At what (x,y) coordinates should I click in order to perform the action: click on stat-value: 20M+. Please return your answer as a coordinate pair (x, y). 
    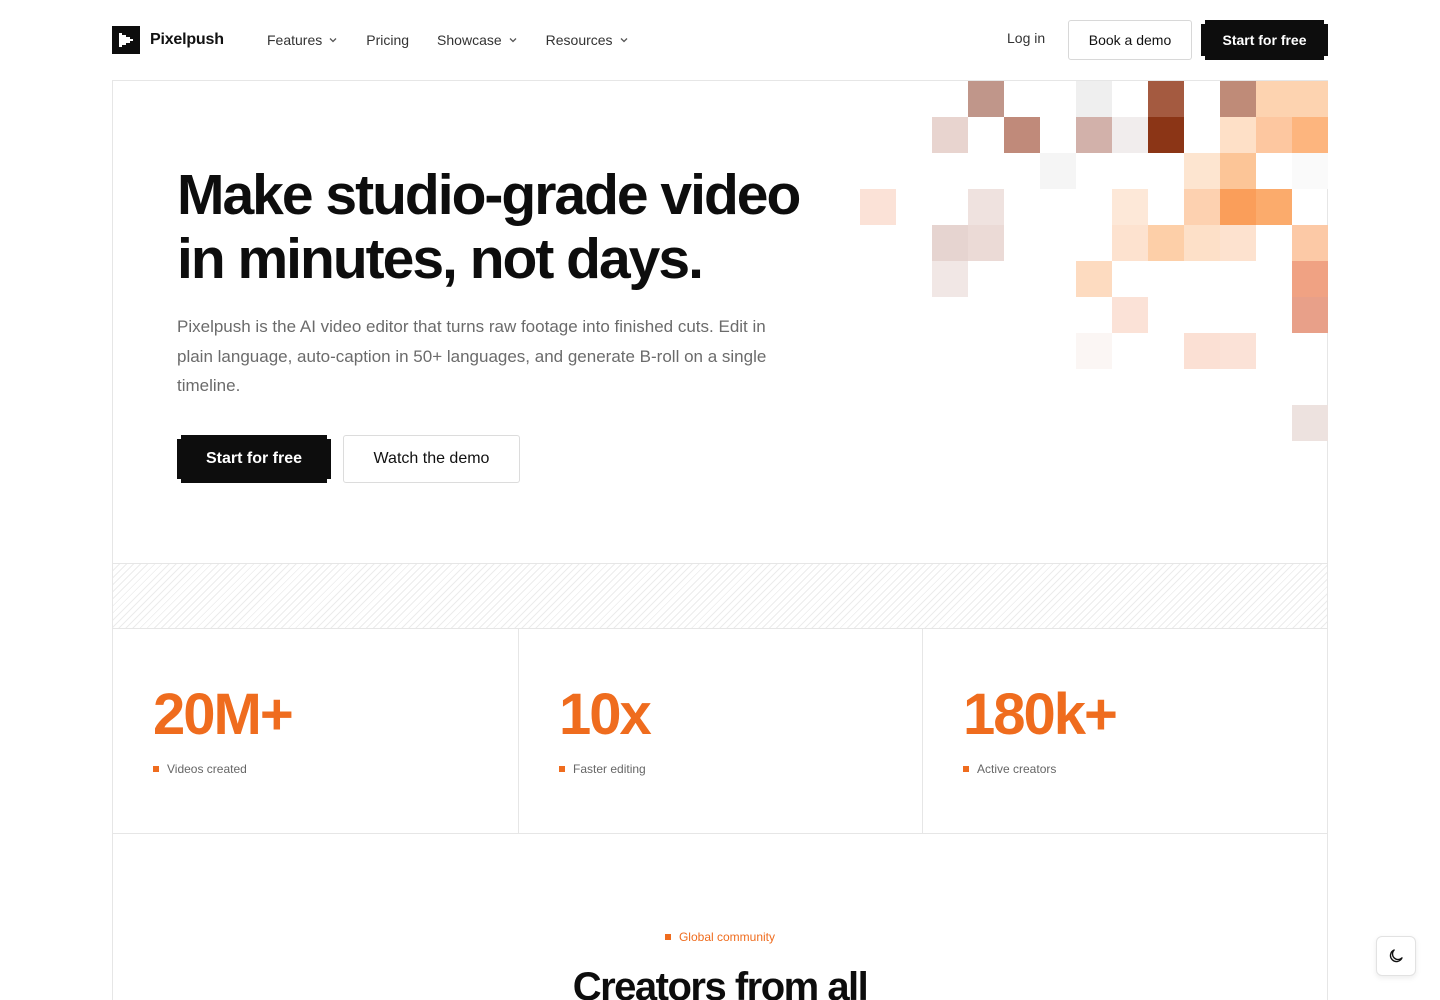
    Looking at the image, I should click on (223, 714).